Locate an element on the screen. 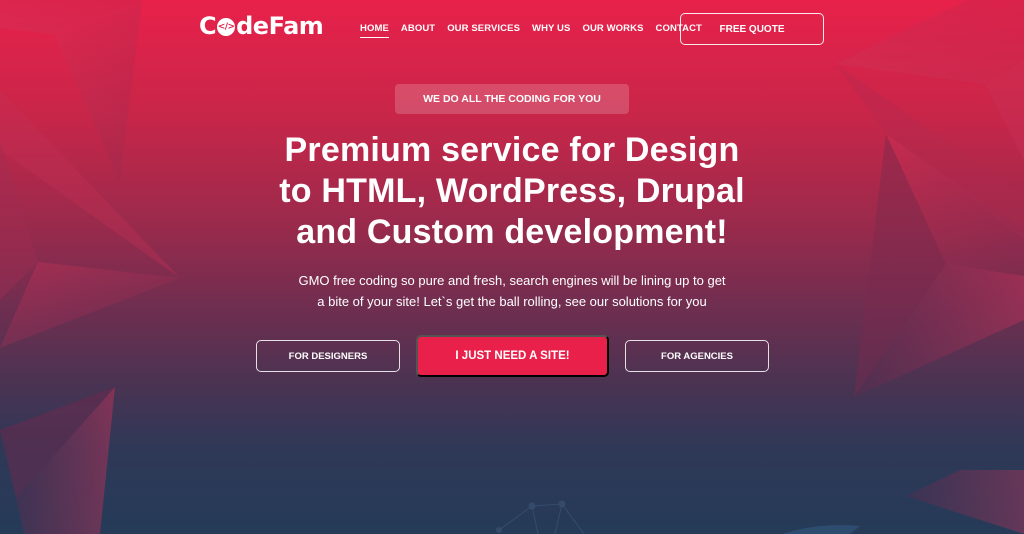  i-just-need-a-site-button: I JUST NEED A SITE! is located at coordinates (512, 356).